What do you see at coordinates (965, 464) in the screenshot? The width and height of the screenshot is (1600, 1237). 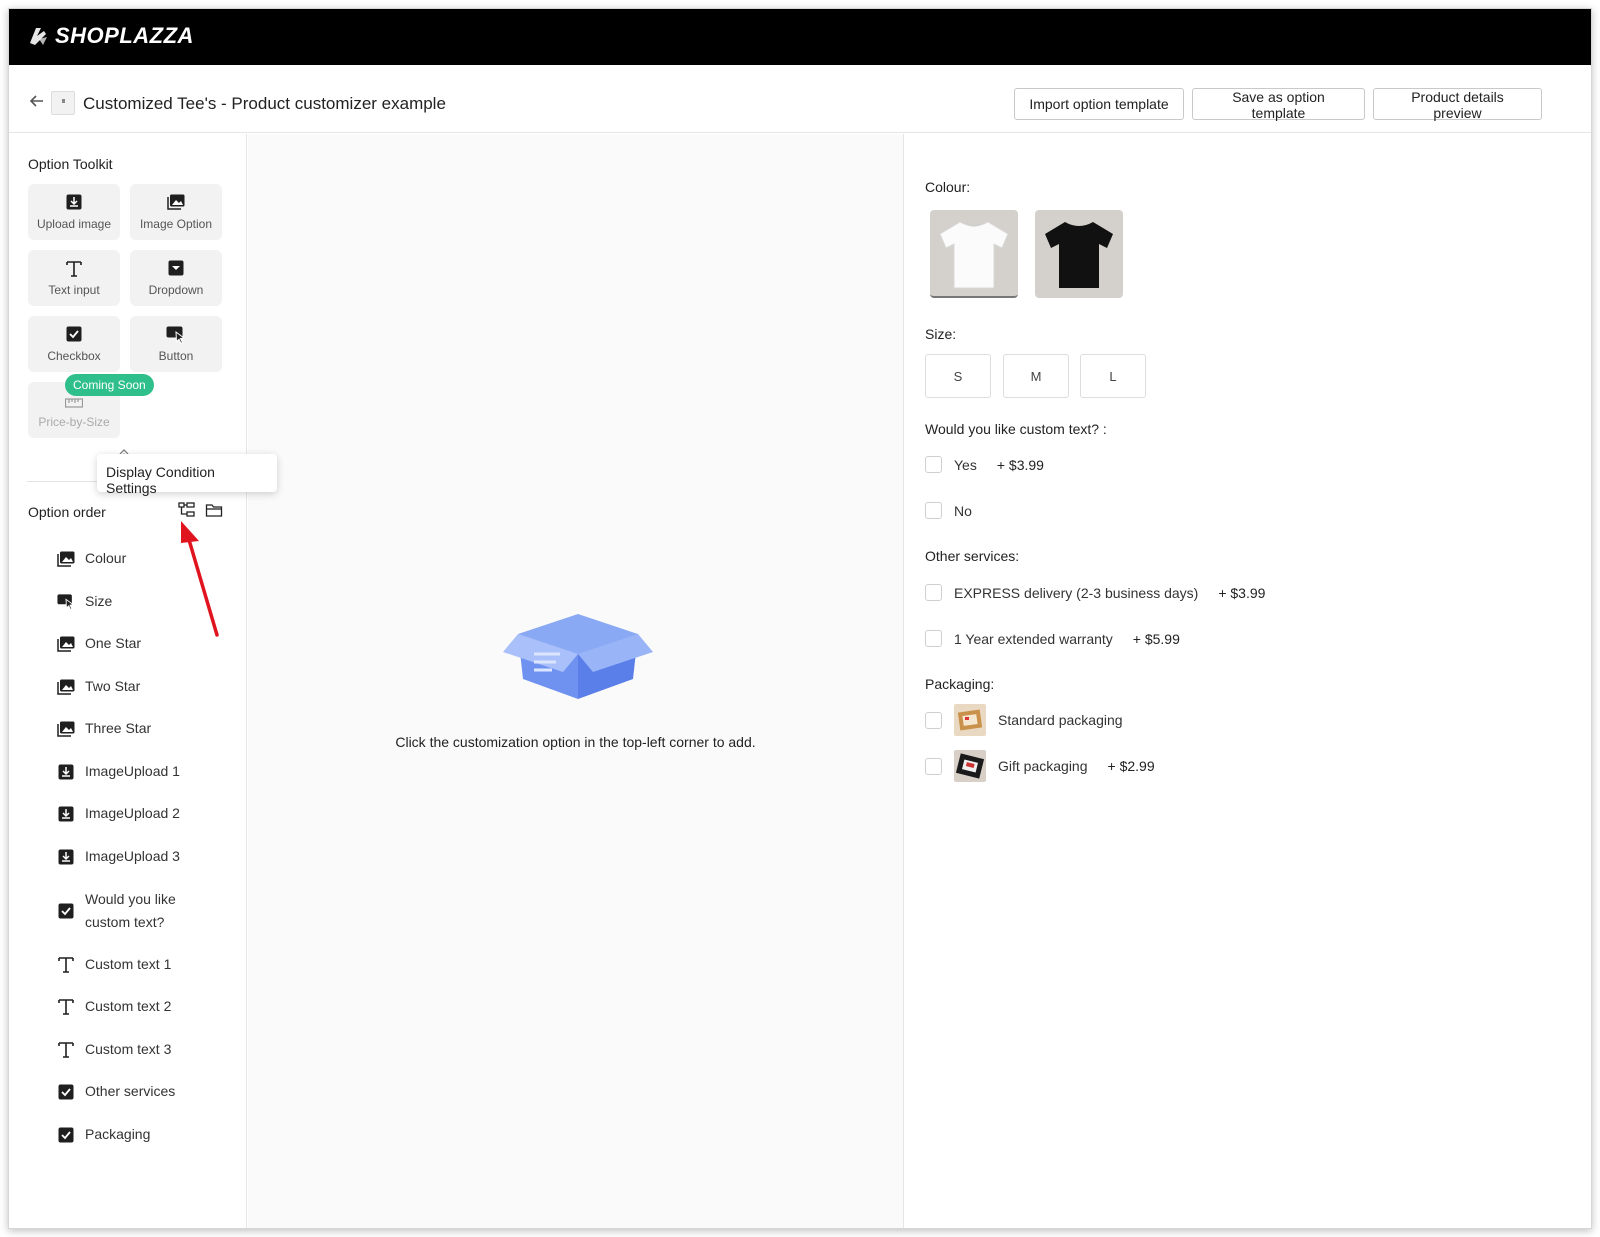 I see `option-label: Yes` at bounding box center [965, 464].